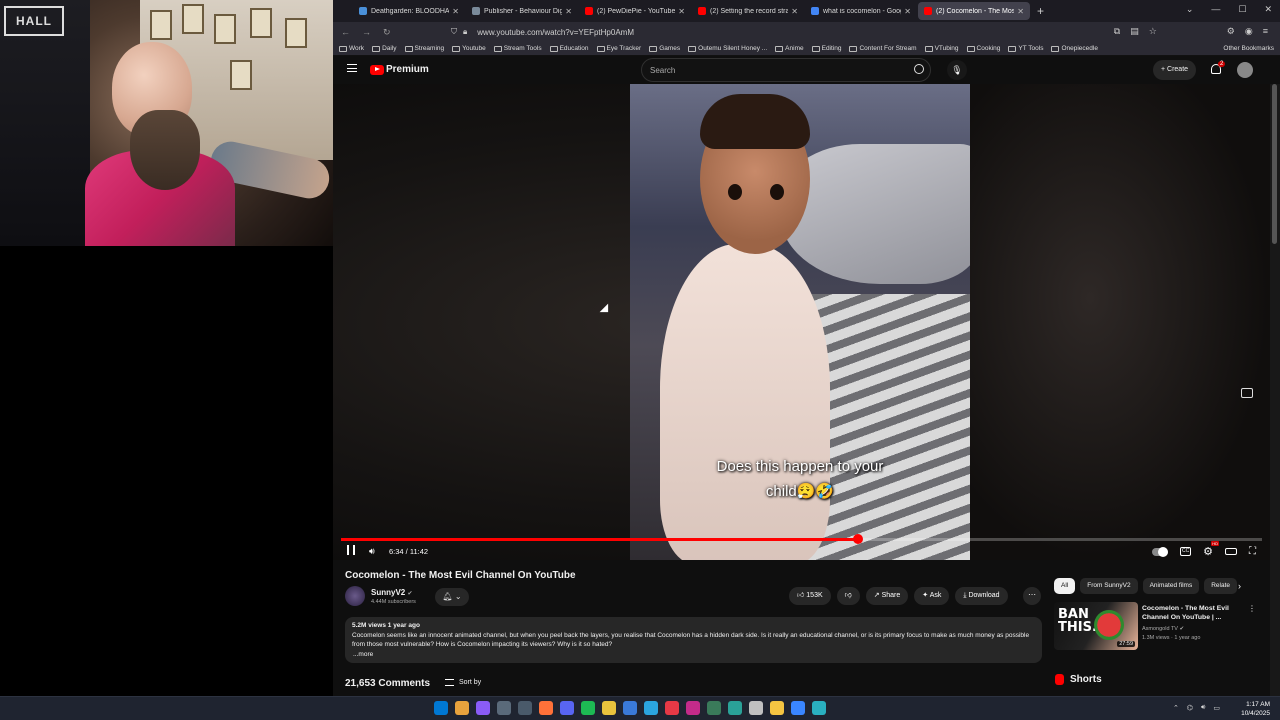 The height and width of the screenshot is (720, 1280). Describe the element at coordinates (1040, 11) in the screenshot. I see `new-tab-button: +` at that location.